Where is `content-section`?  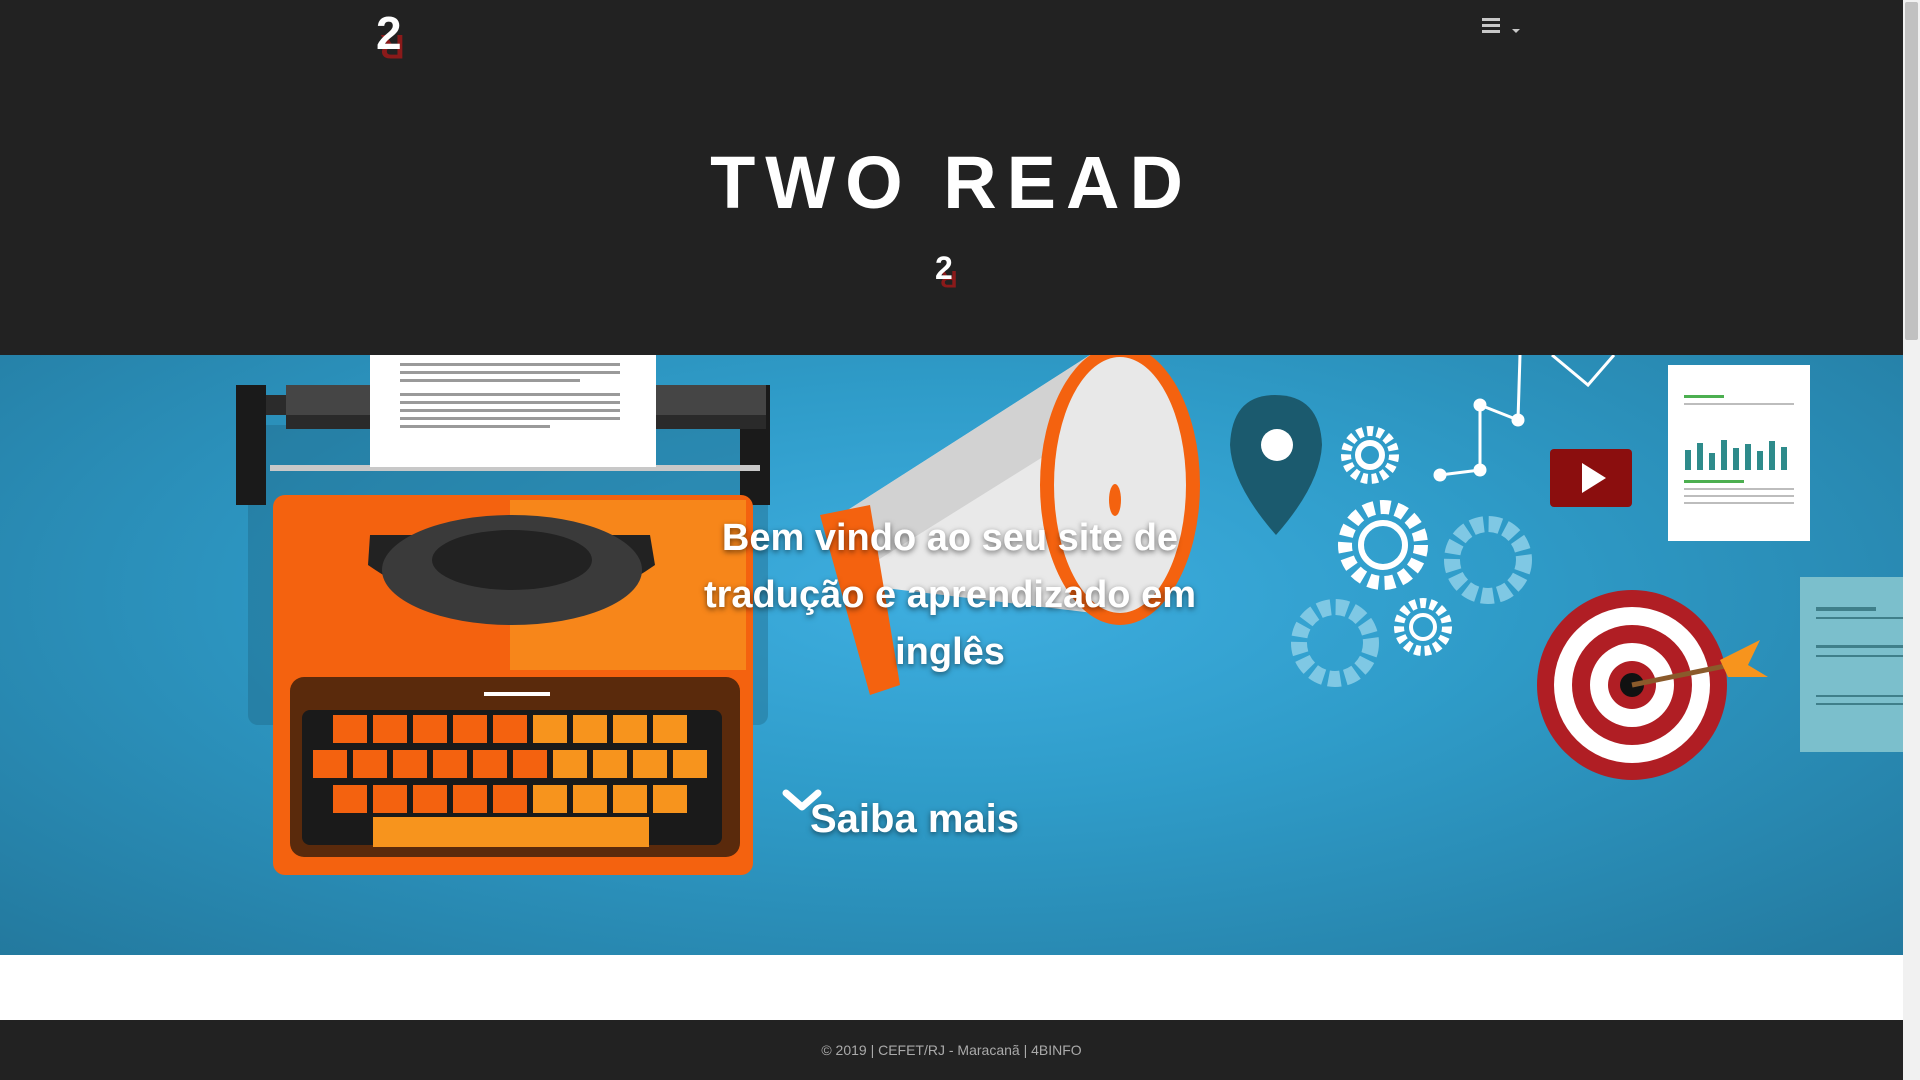 content-section is located at coordinates (951, 987).